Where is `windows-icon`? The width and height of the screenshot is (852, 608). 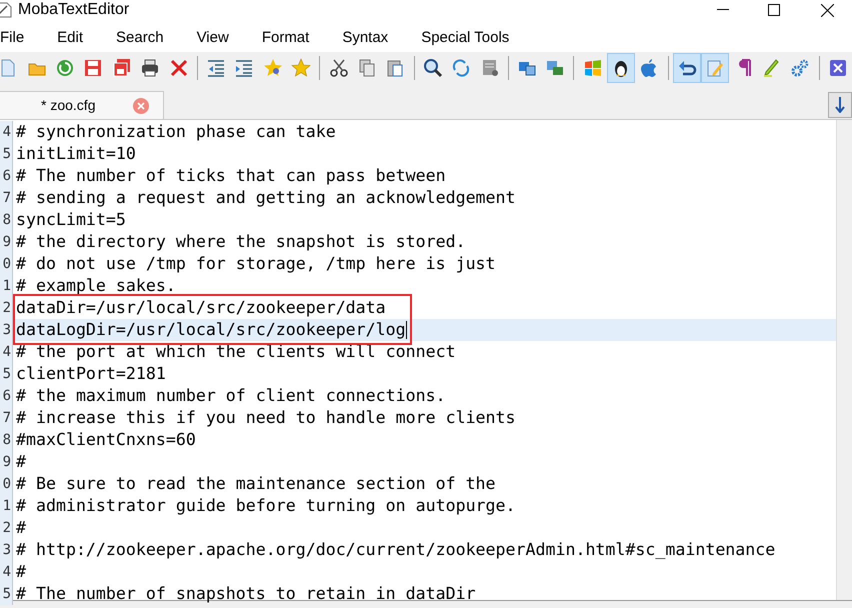
windows-icon is located at coordinates (555, 68).